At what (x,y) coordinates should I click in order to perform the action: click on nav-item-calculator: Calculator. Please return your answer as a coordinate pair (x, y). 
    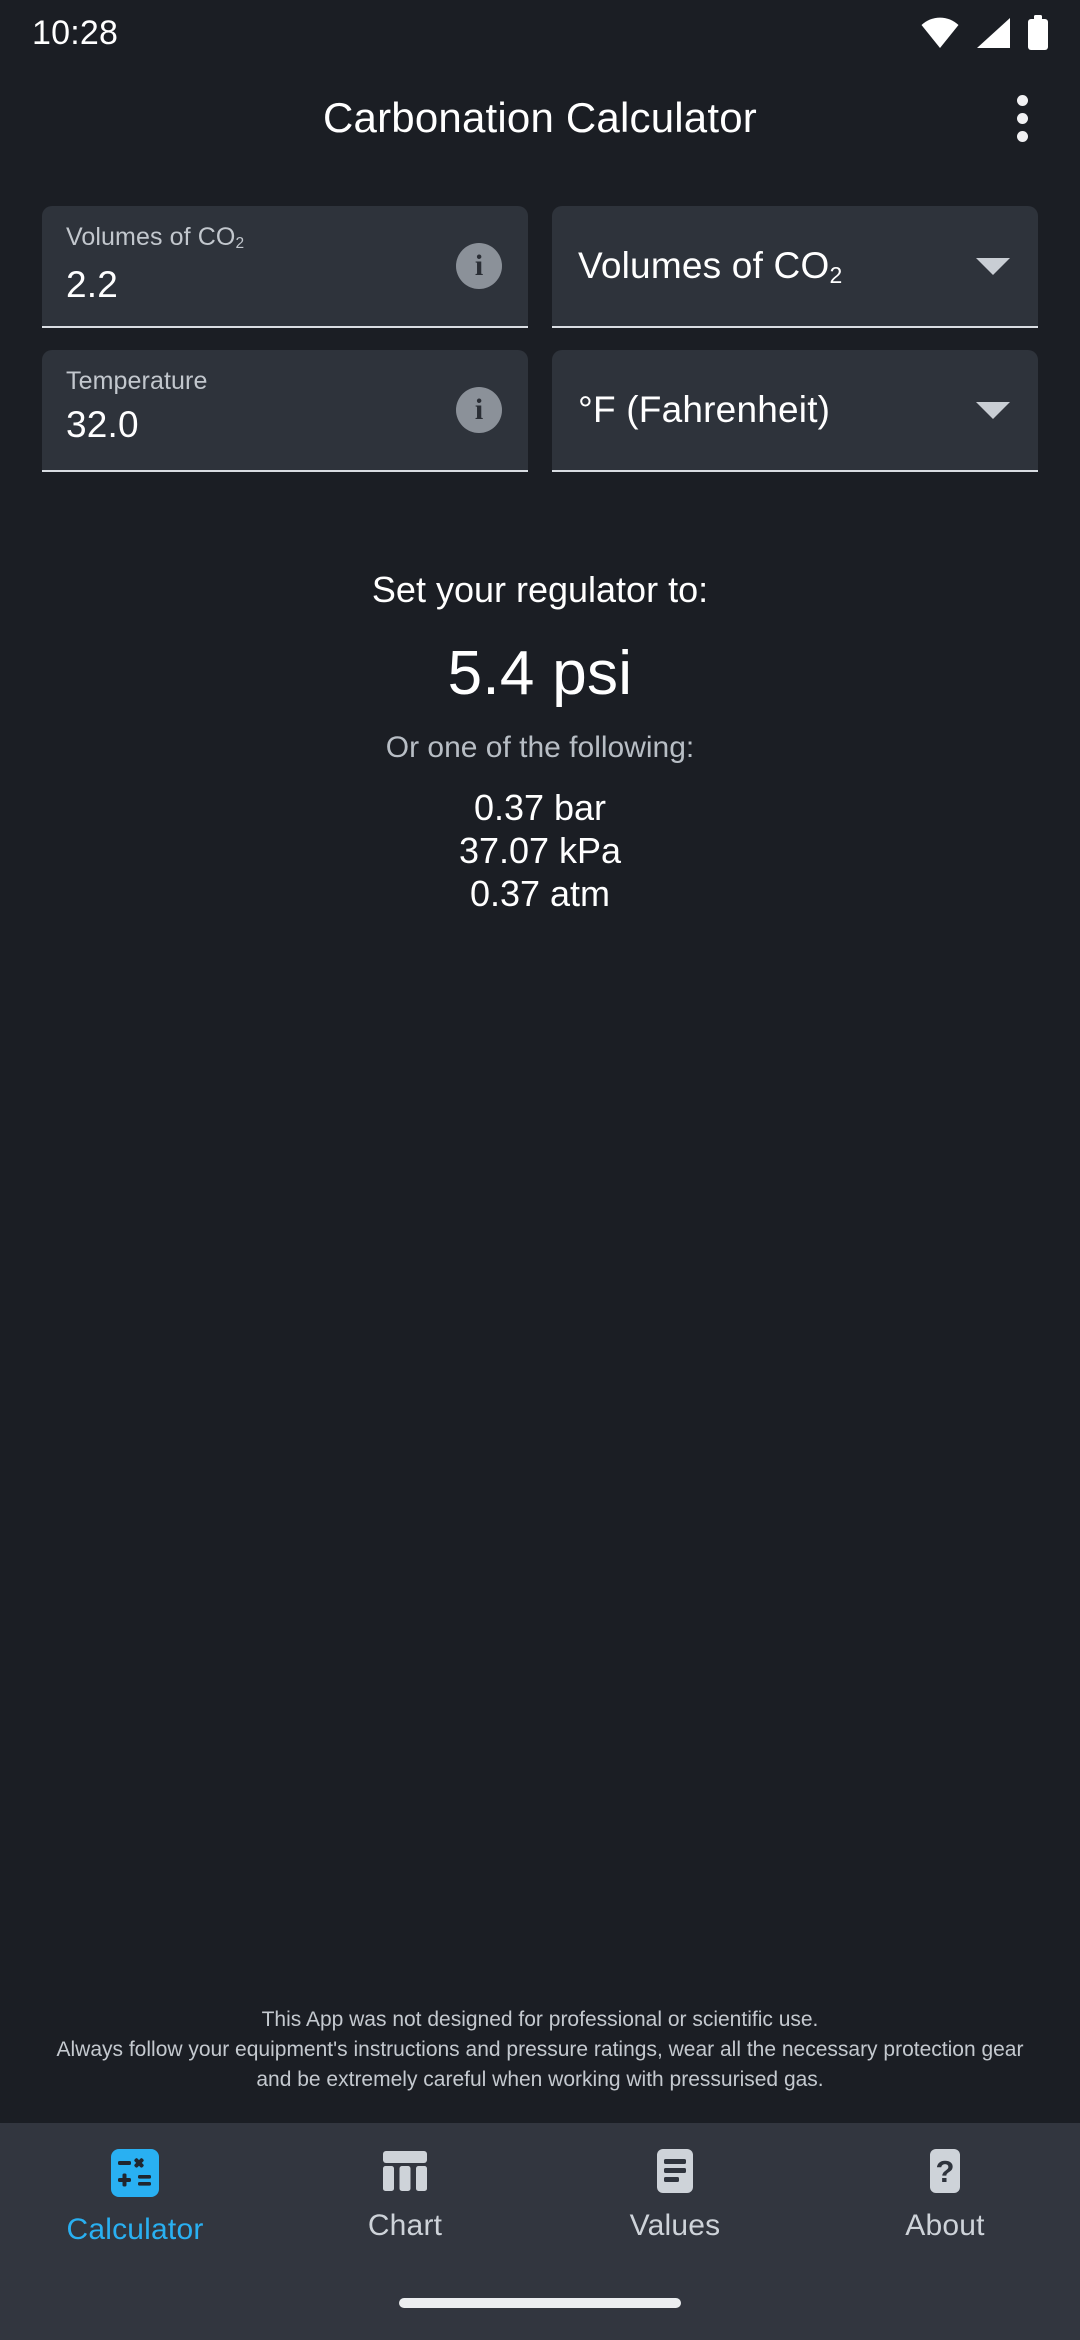
    Looking at the image, I should click on (135, 2196).